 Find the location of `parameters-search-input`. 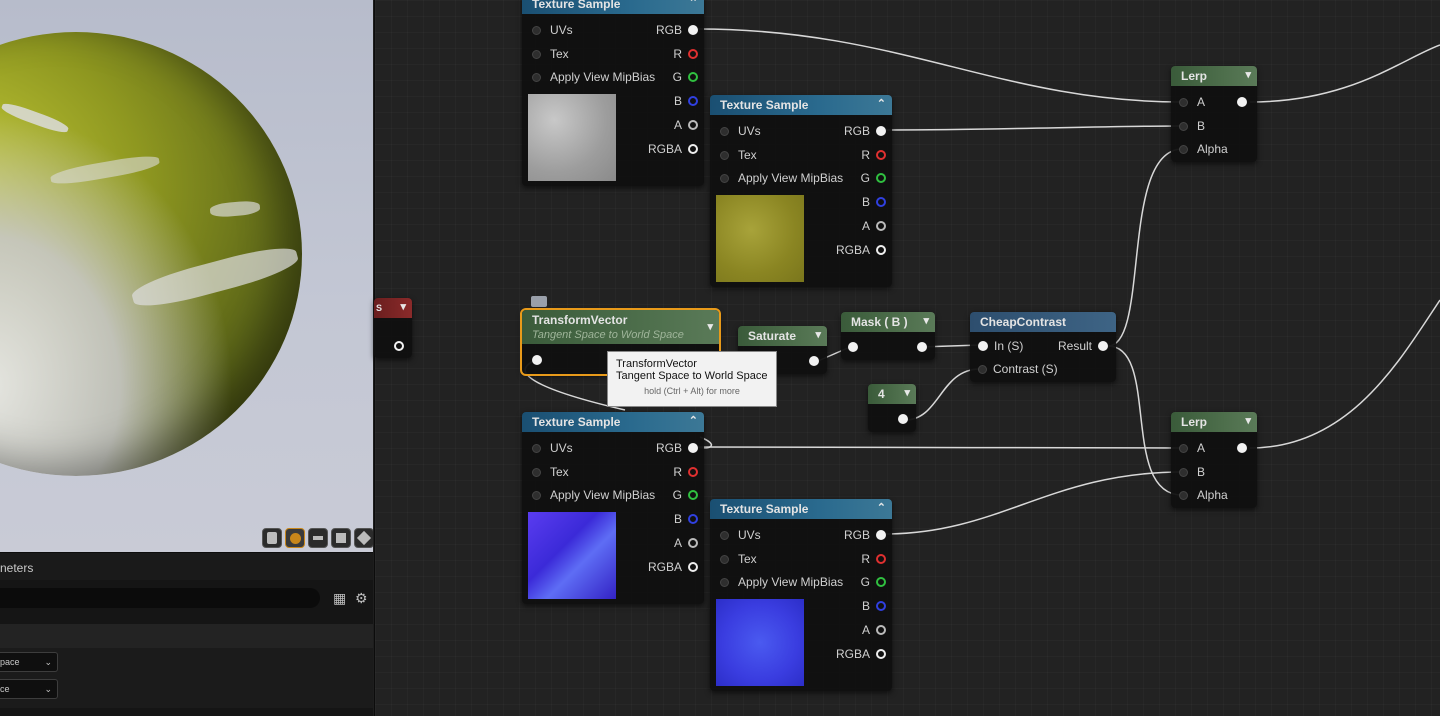

parameters-search-input is located at coordinates (160, 598).